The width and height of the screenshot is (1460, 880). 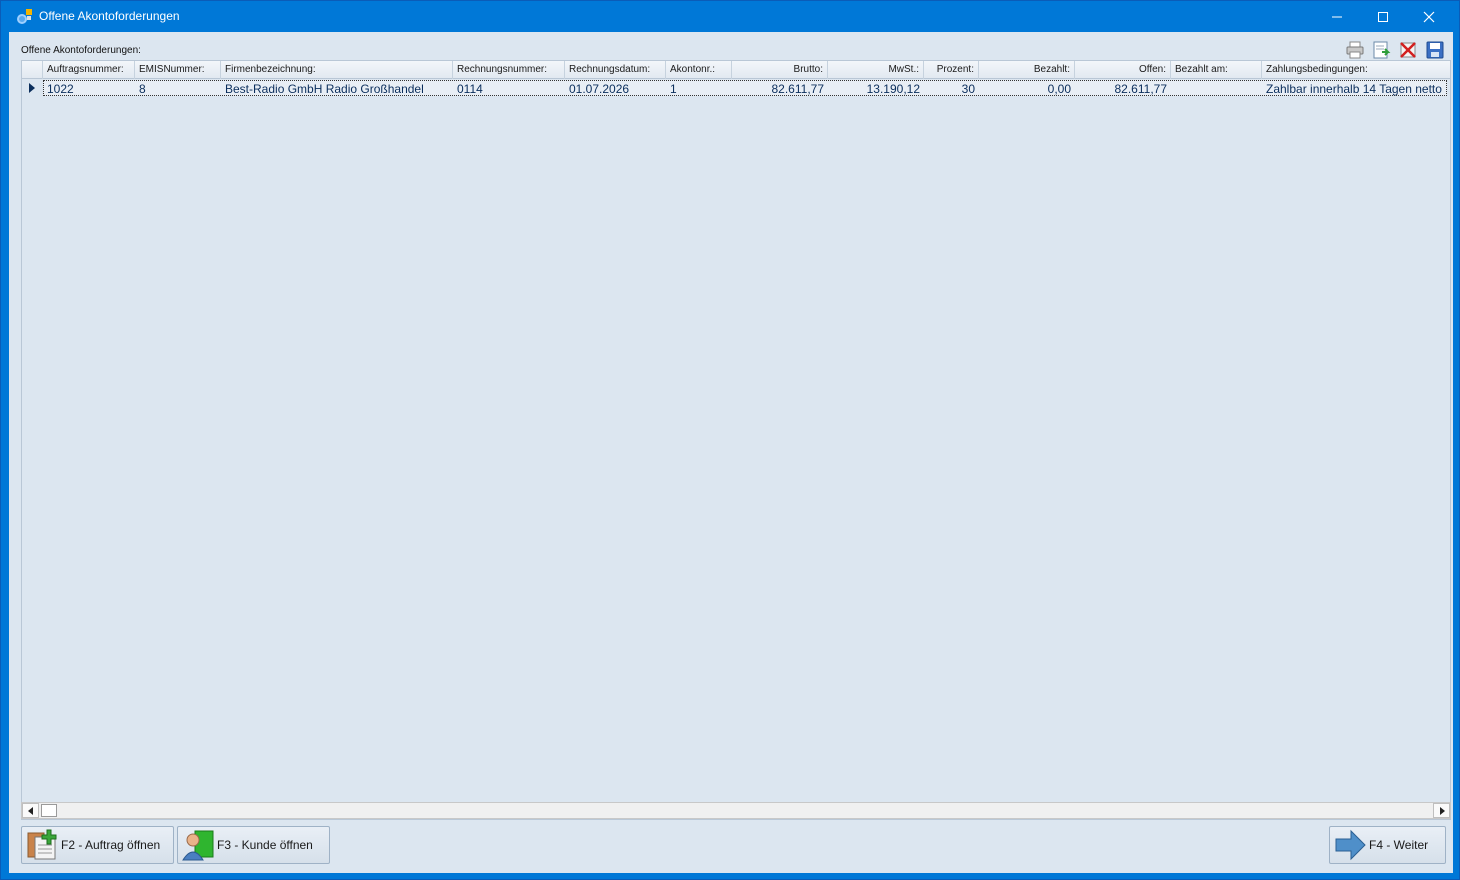 I want to click on open-customer-label: F3 - Kunde öffnen, so click(x=265, y=845).